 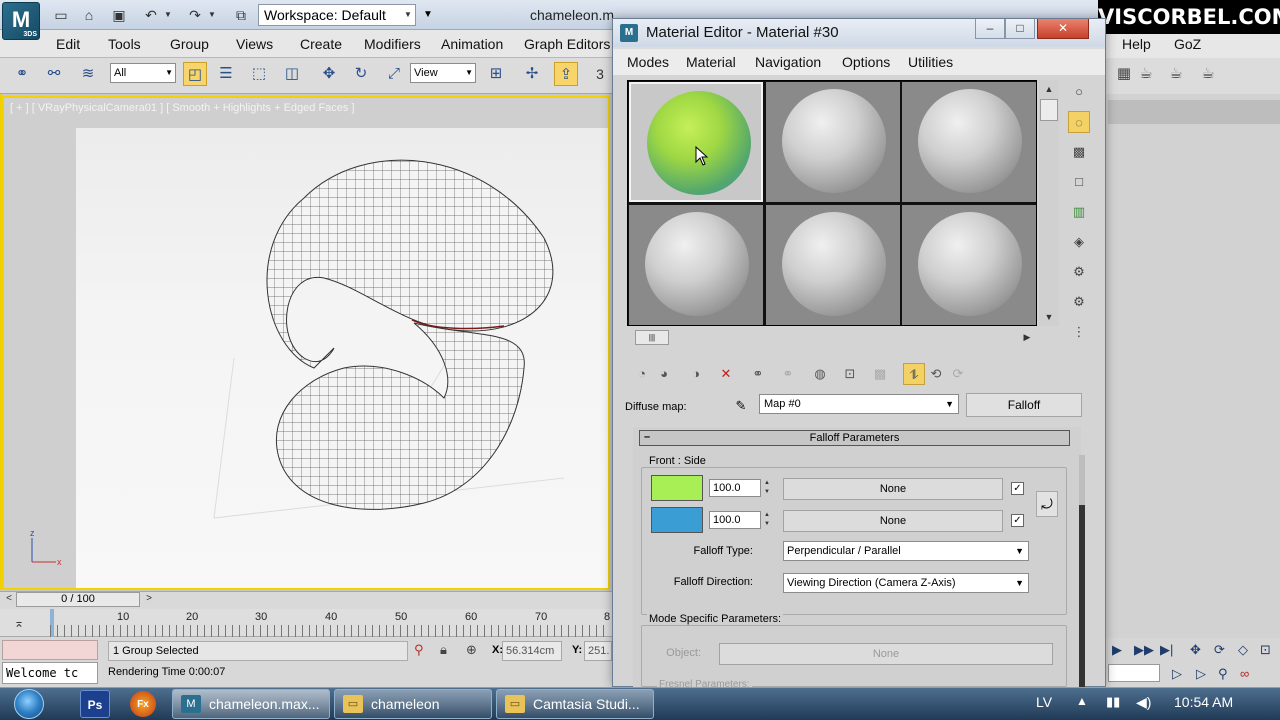 I want to click on material-id-channel-icon: ⊡, so click(x=850, y=374).